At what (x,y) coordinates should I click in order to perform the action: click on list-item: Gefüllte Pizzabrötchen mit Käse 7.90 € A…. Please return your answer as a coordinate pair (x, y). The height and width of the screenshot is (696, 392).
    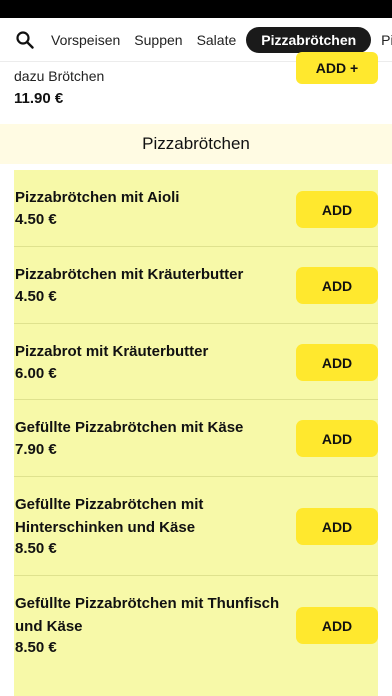
    Looking at the image, I should click on (196, 438).